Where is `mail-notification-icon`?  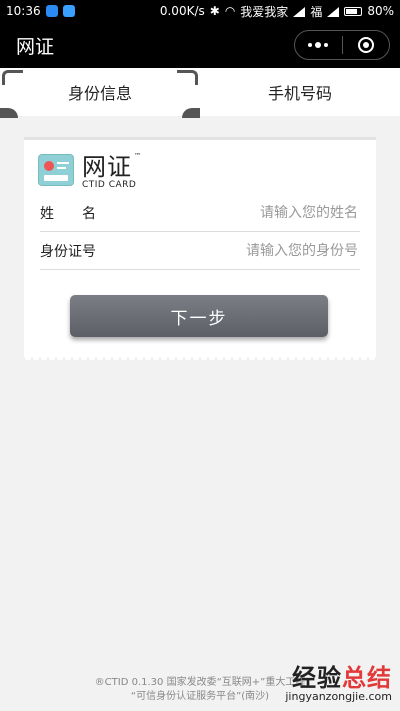 mail-notification-icon is located at coordinates (68, 11).